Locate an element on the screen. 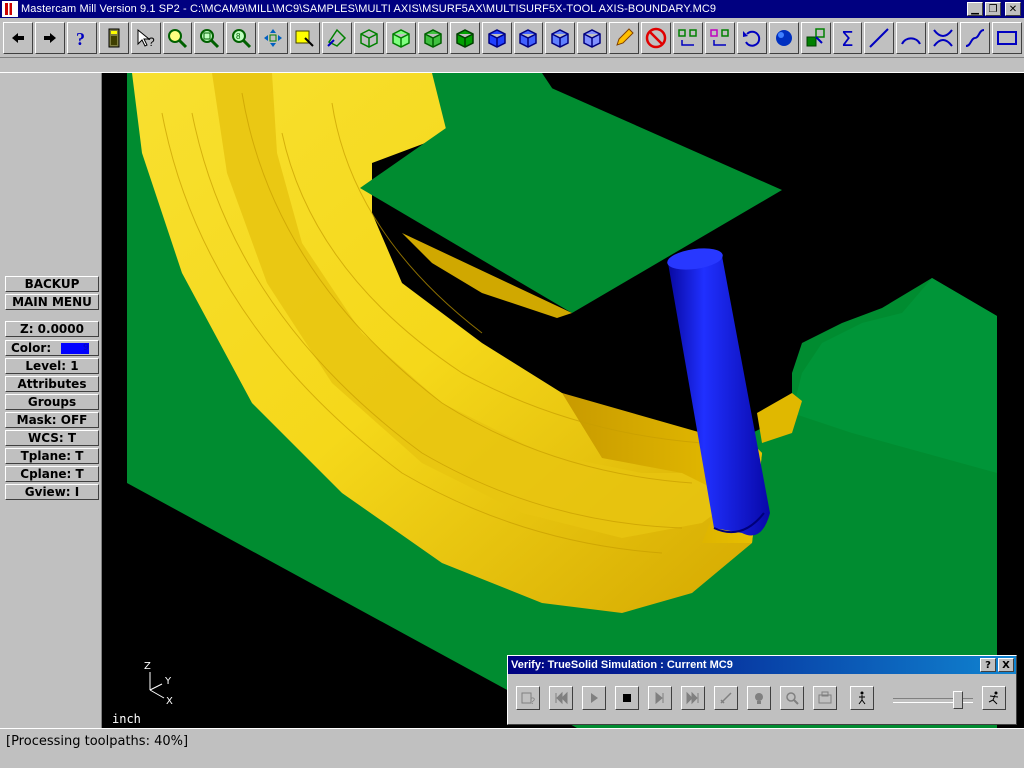 This screenshot has width=1024, height=768. no-entry-icon is located at coordinates (656, 37).